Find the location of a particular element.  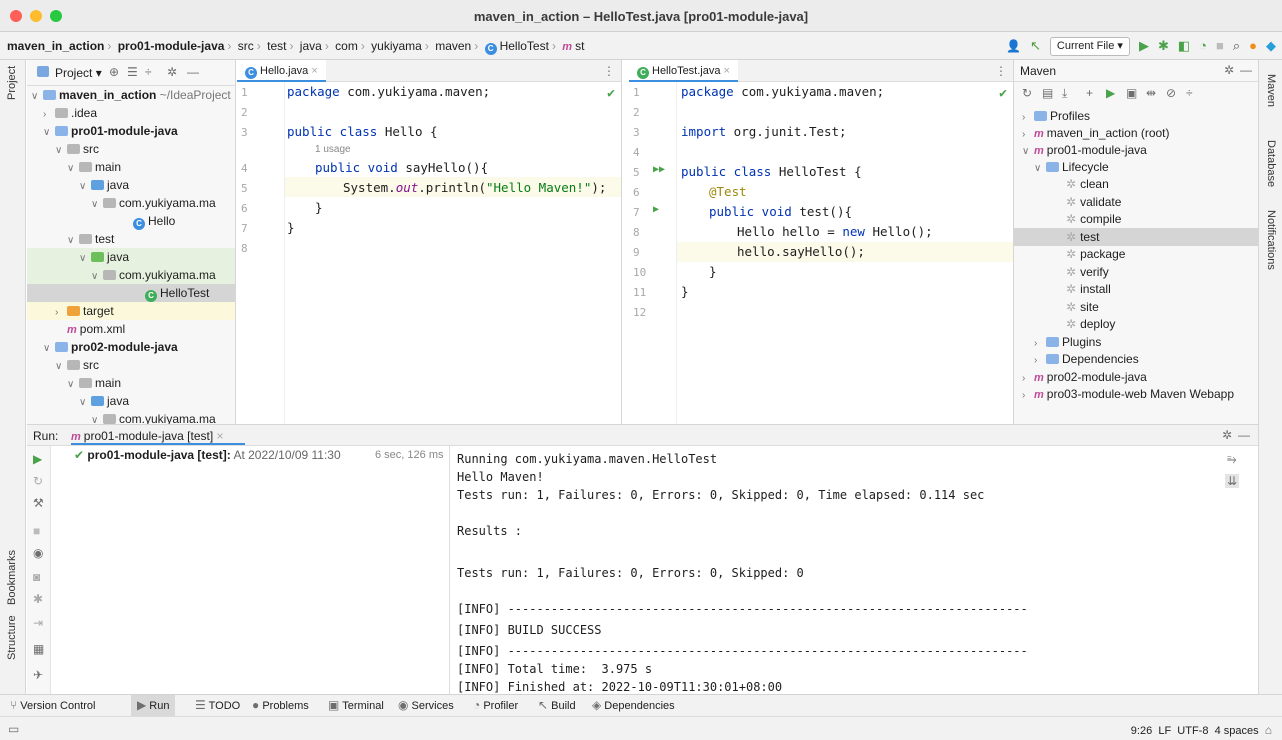

plugin-icon: ◆ is located at coordinates (1271, 46).